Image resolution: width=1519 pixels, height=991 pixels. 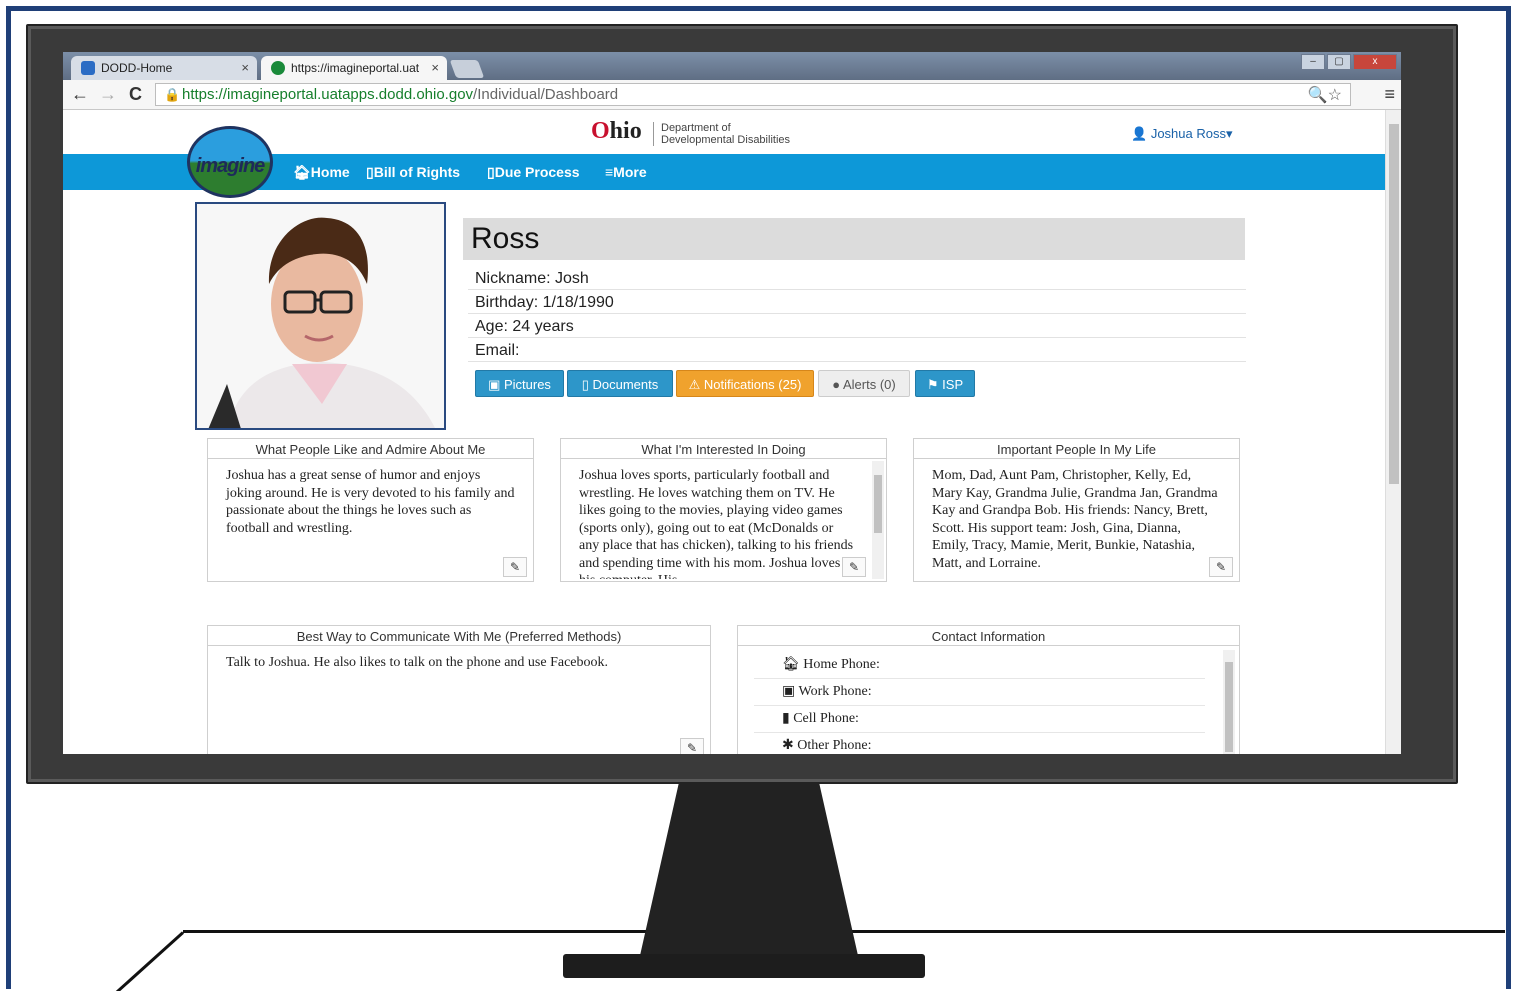 What do you see at coordinates (137, 68) in the screenshot?
I see `tab-title: DODD-Home` at bounding box center [137, 68].